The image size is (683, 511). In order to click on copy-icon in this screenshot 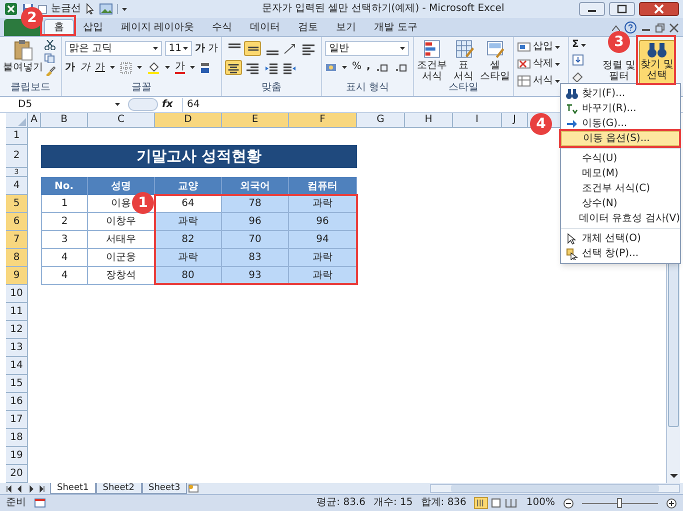, I will do `click(50, 58)`.